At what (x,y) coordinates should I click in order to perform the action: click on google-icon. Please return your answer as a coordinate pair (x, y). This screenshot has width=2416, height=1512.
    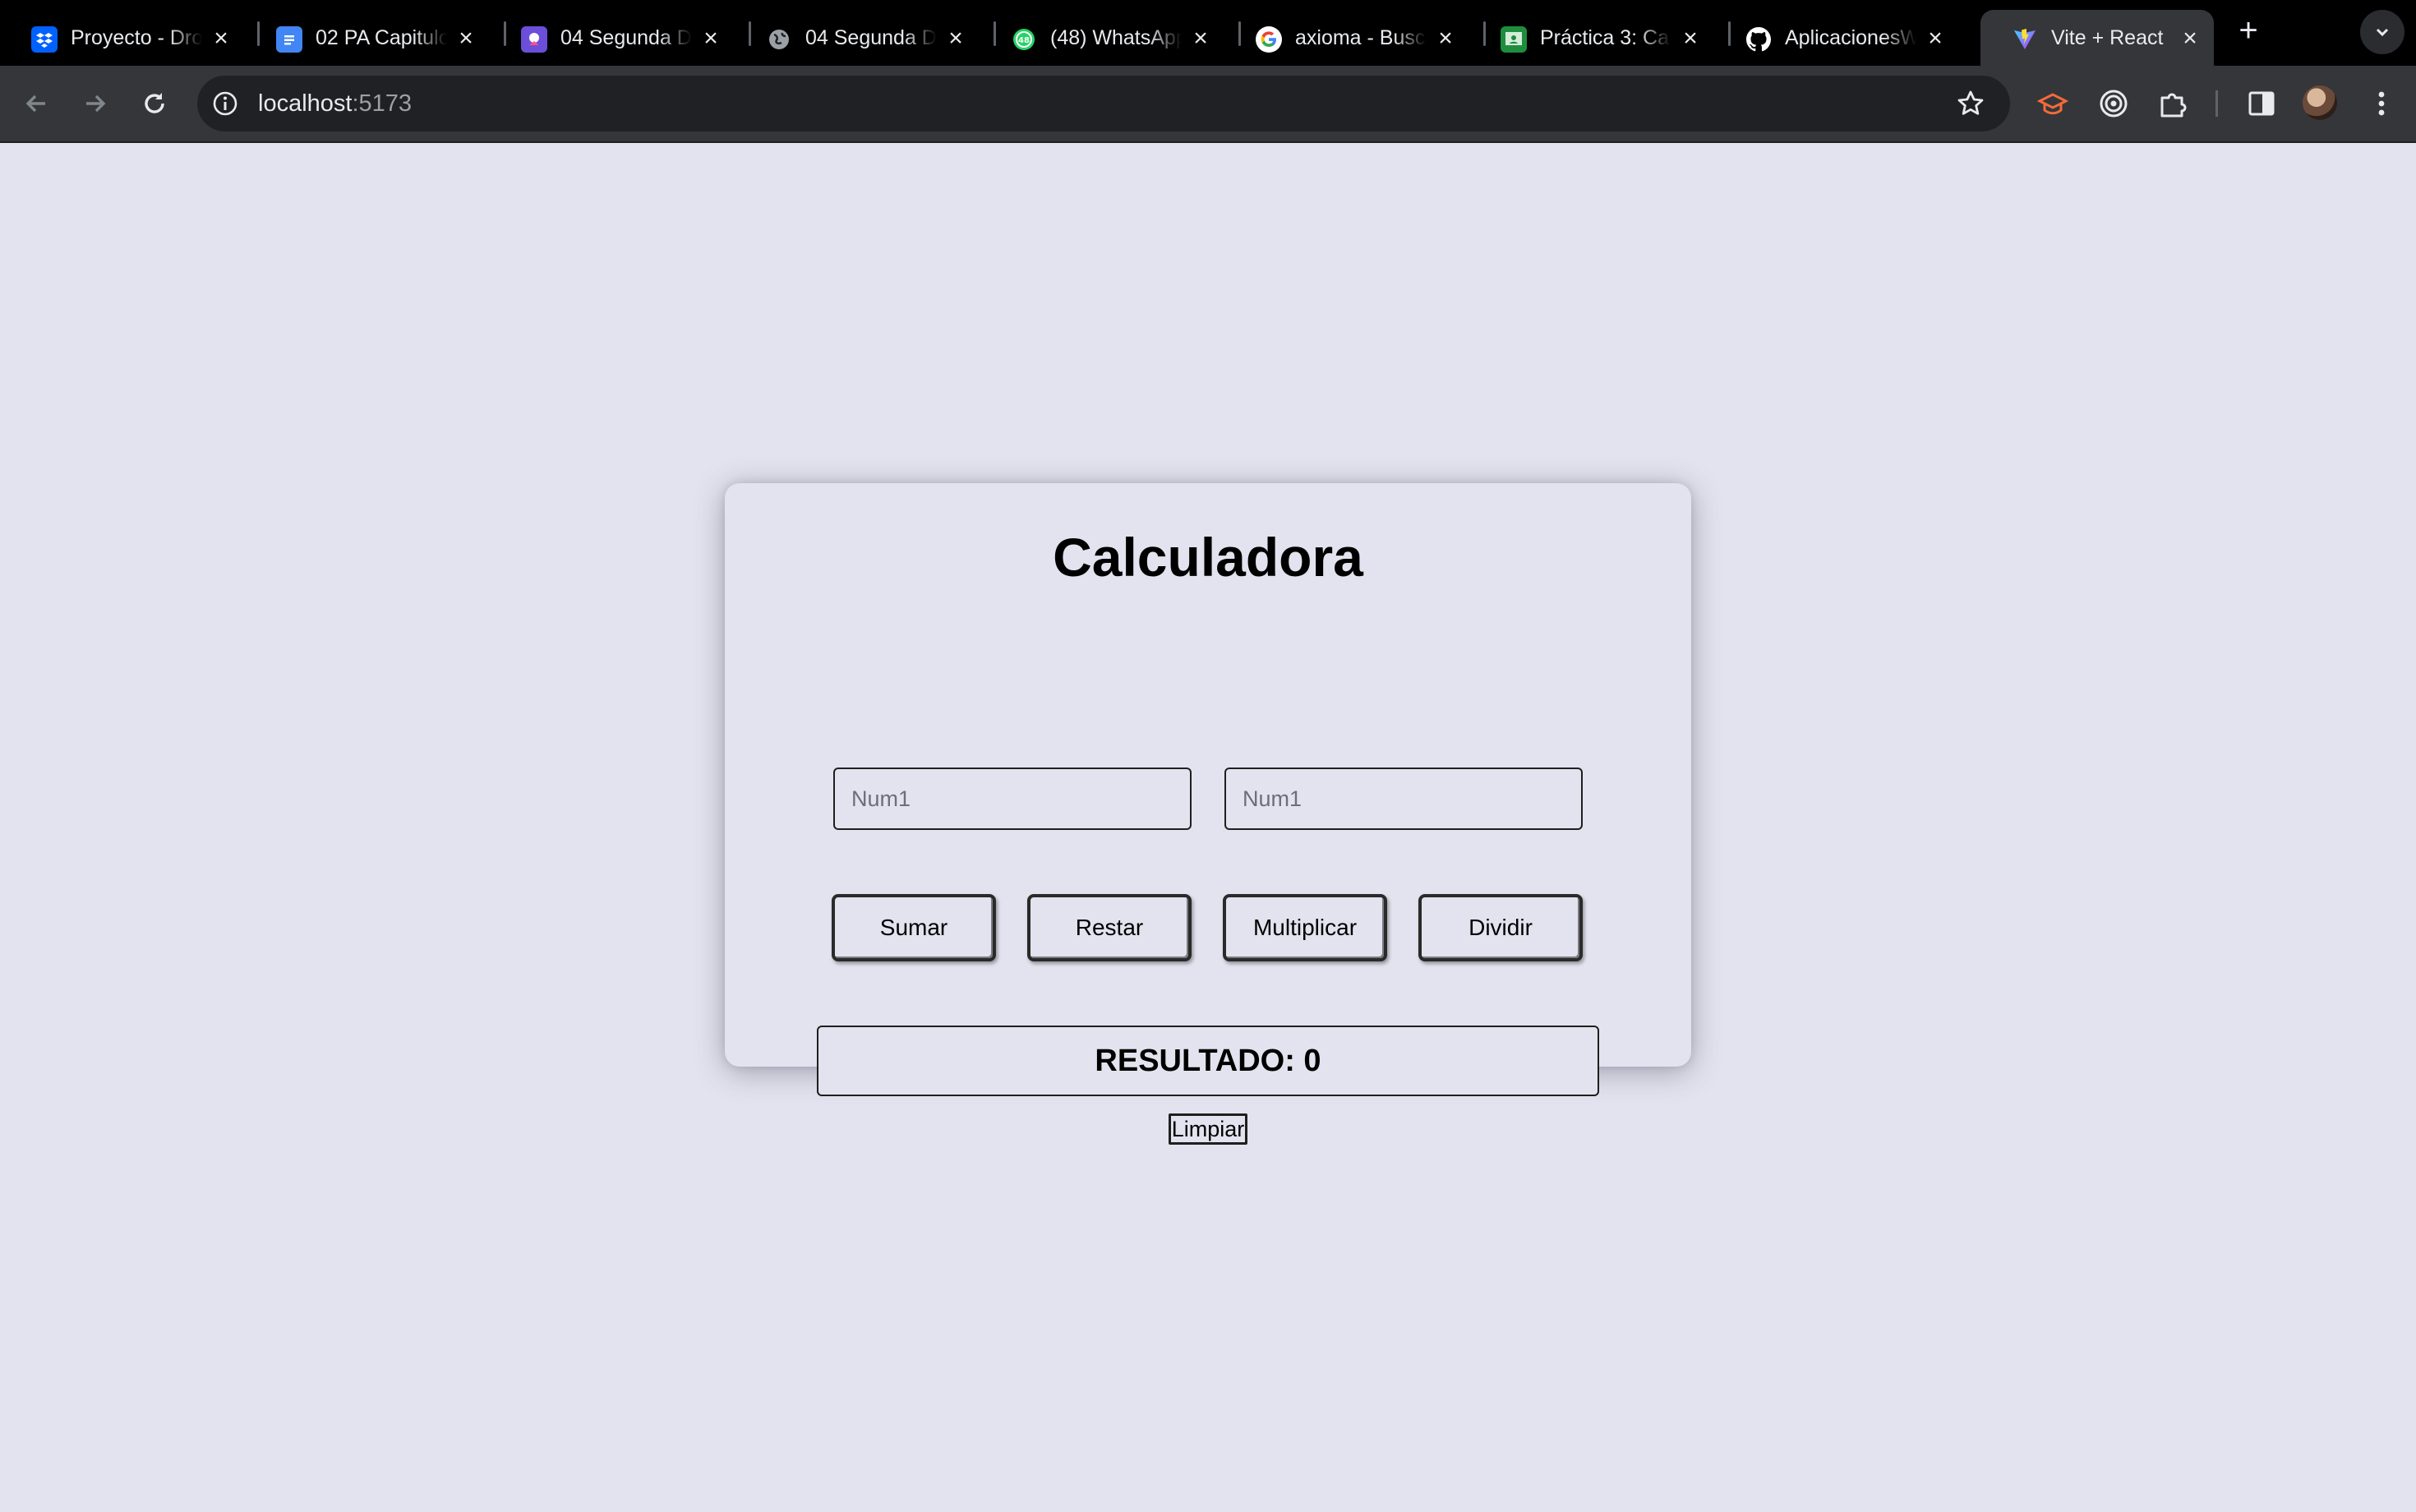
    Looking at the image, I should click on (1269, 39).